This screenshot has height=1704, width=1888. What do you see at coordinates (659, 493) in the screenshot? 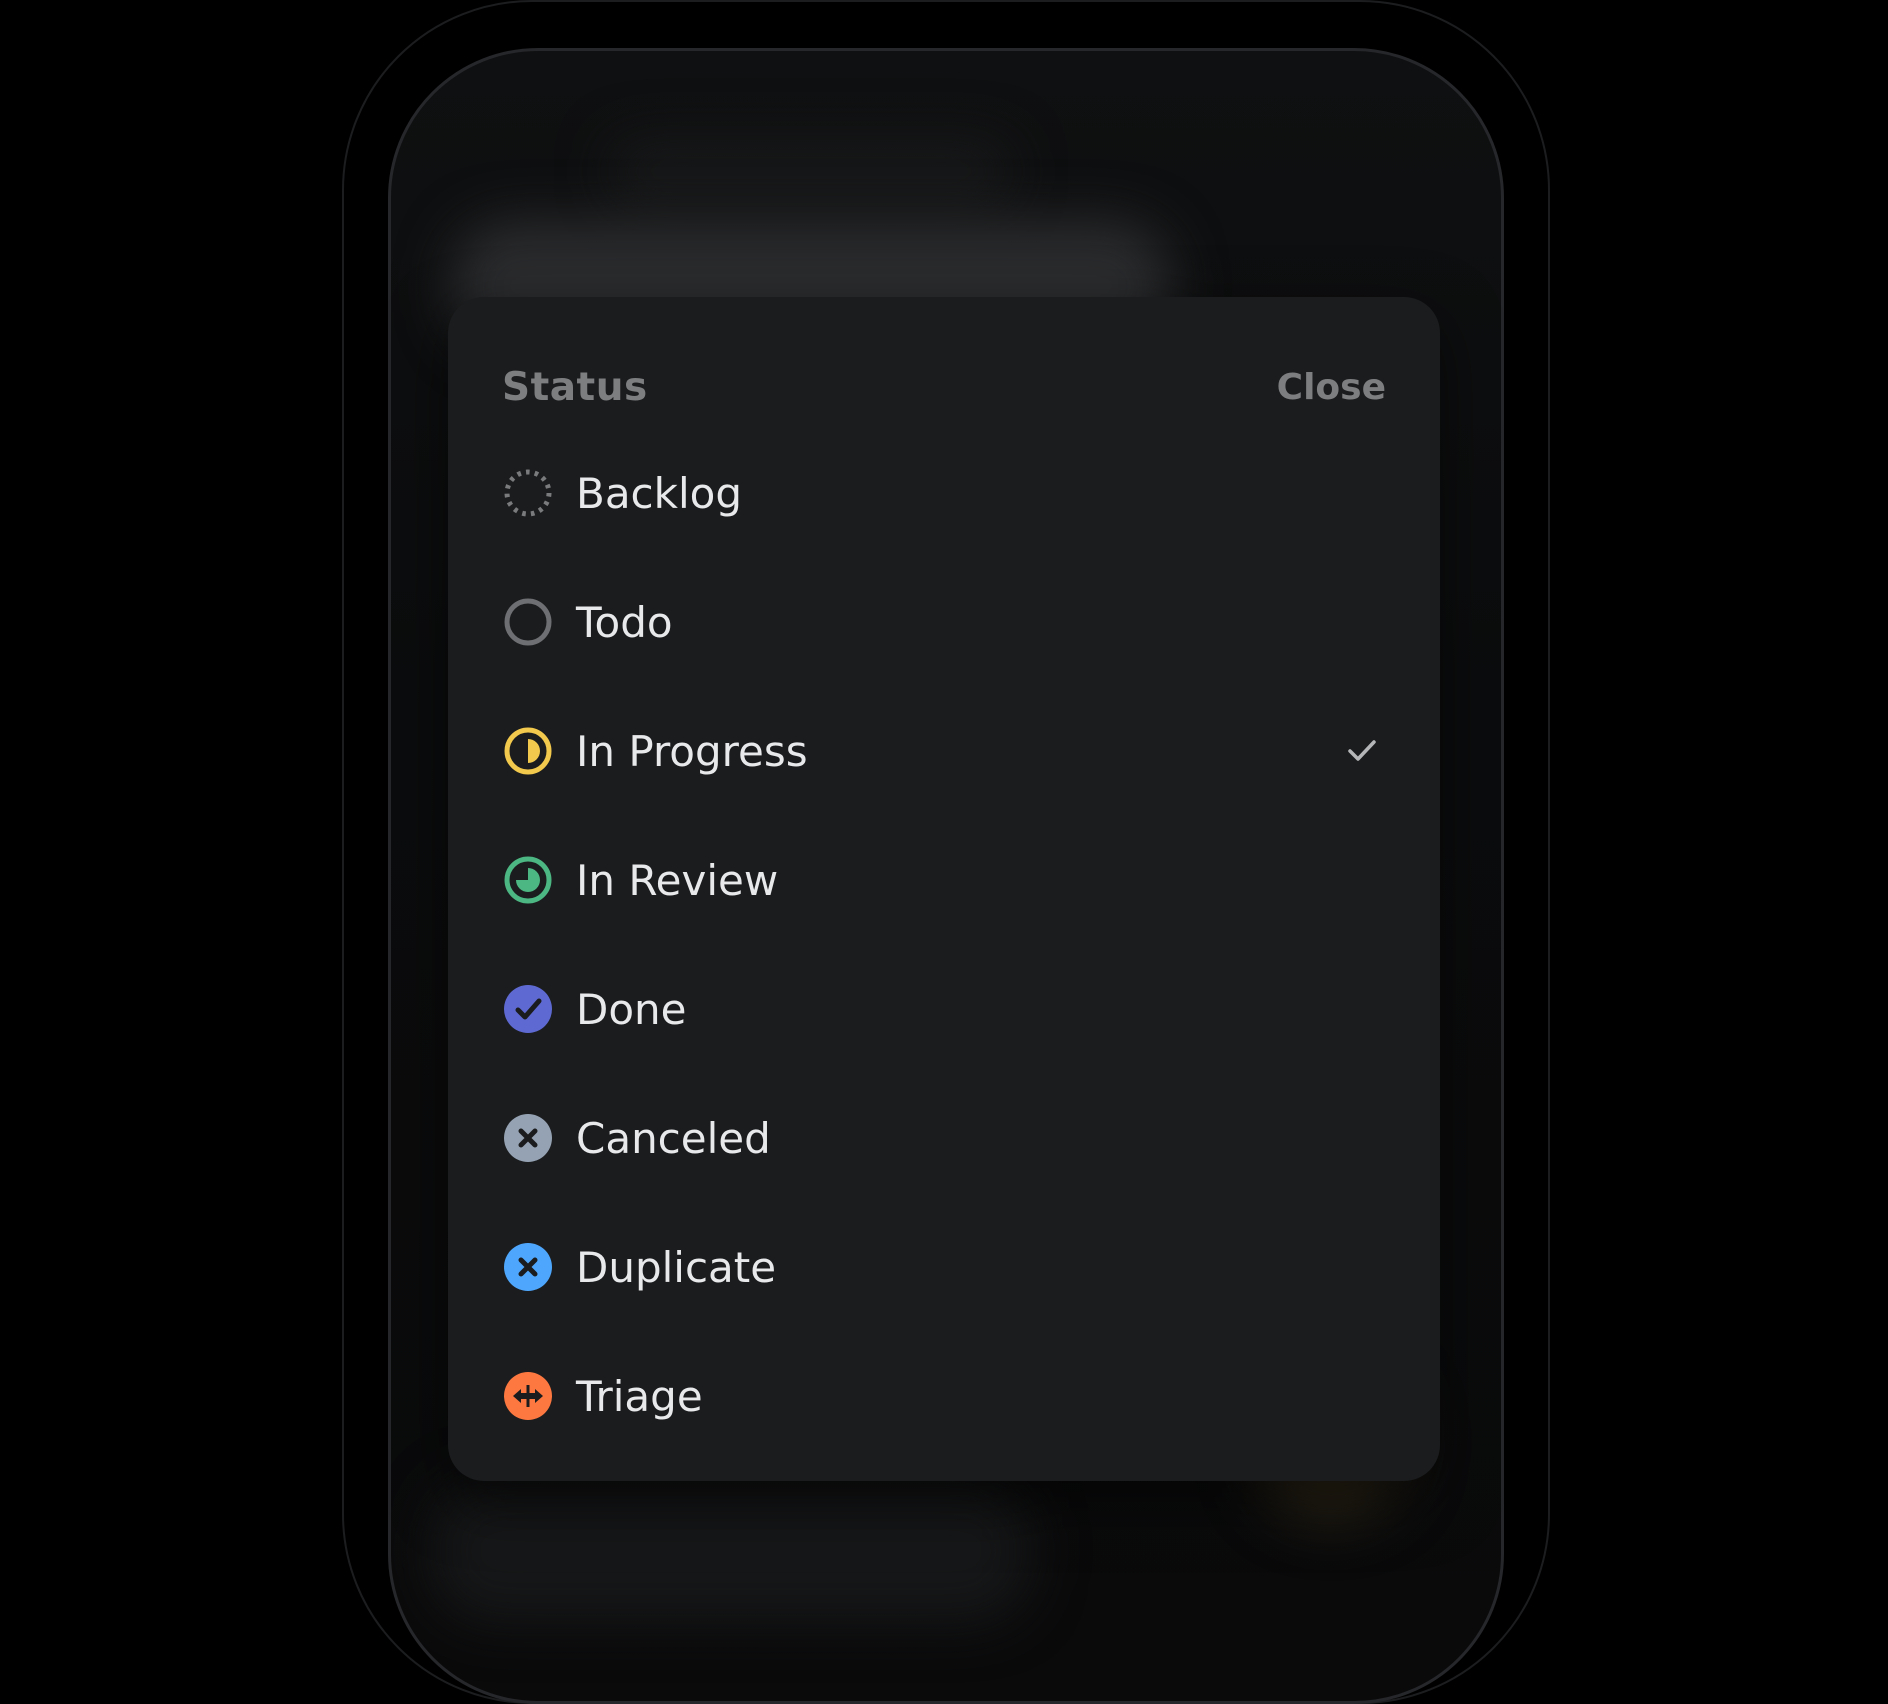
I see `status-option-label: Backlog` at bounding box center [659, 493].